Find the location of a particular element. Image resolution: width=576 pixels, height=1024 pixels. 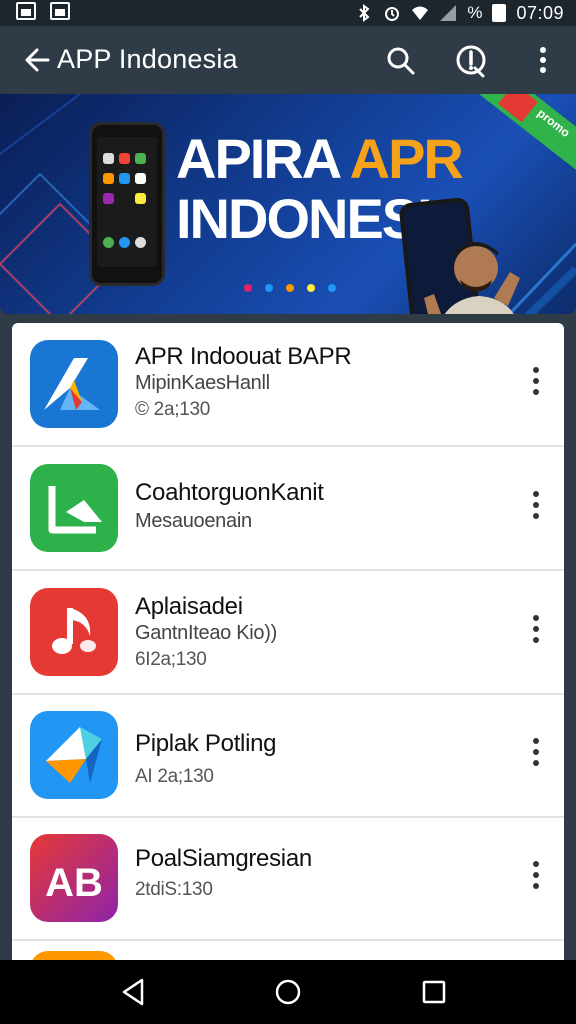

status-bar: % 07:09 is located at coordinates (288, 13).